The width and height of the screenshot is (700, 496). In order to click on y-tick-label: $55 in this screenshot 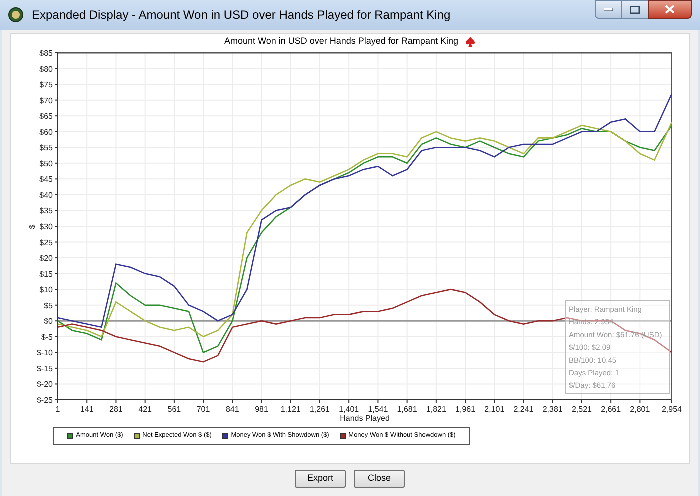, I will do `click(46, 148)`.